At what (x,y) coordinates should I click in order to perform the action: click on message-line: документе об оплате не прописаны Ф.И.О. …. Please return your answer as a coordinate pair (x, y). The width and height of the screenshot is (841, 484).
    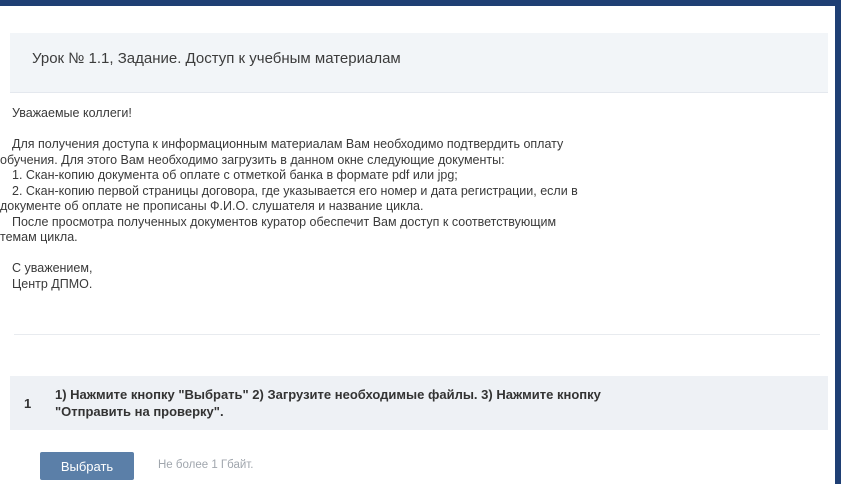
    Looking at the image, I should click on (212, 206).